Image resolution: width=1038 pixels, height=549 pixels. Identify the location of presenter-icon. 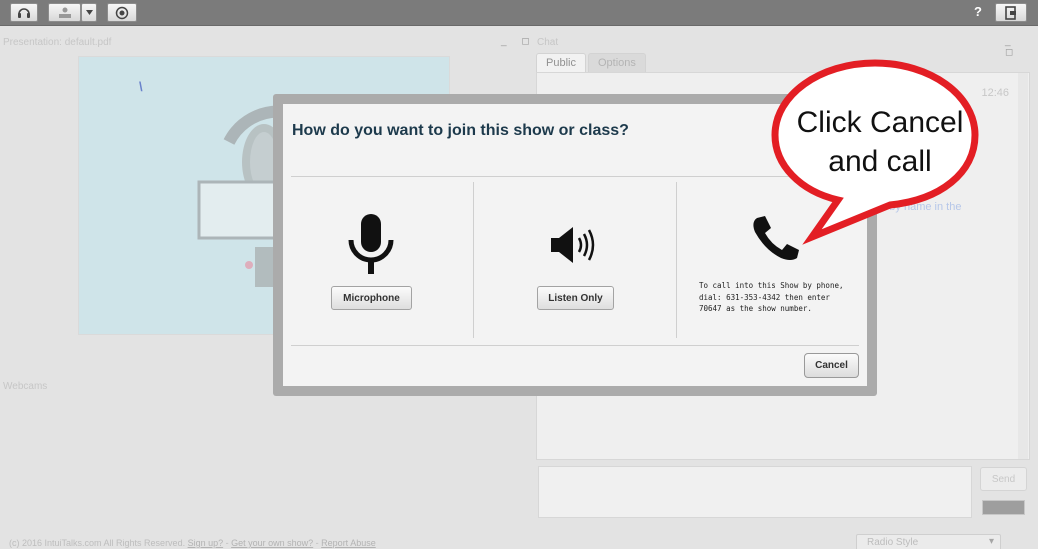
(64, 12).